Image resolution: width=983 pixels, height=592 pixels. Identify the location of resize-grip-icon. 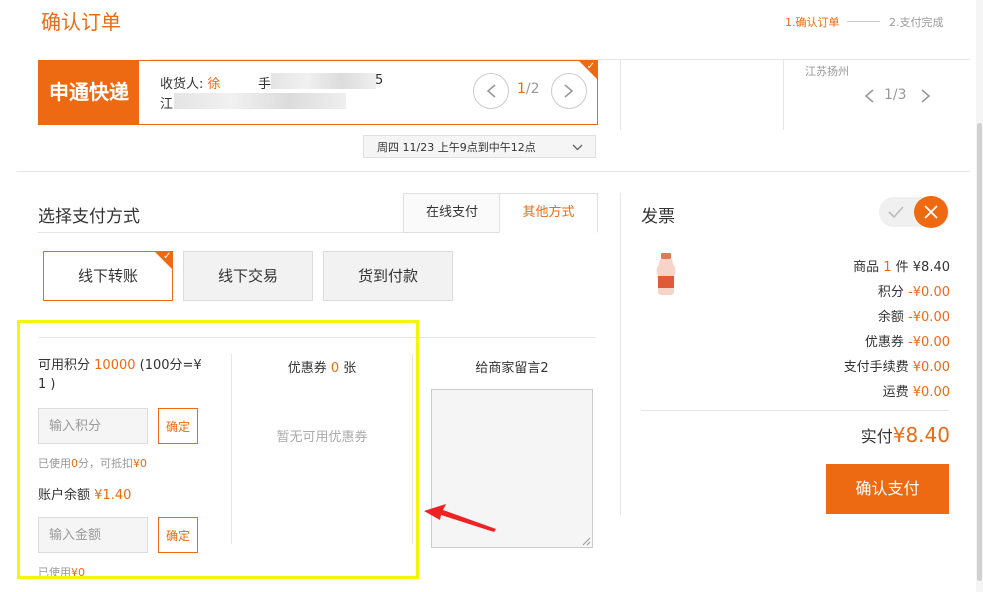
(586, 541).